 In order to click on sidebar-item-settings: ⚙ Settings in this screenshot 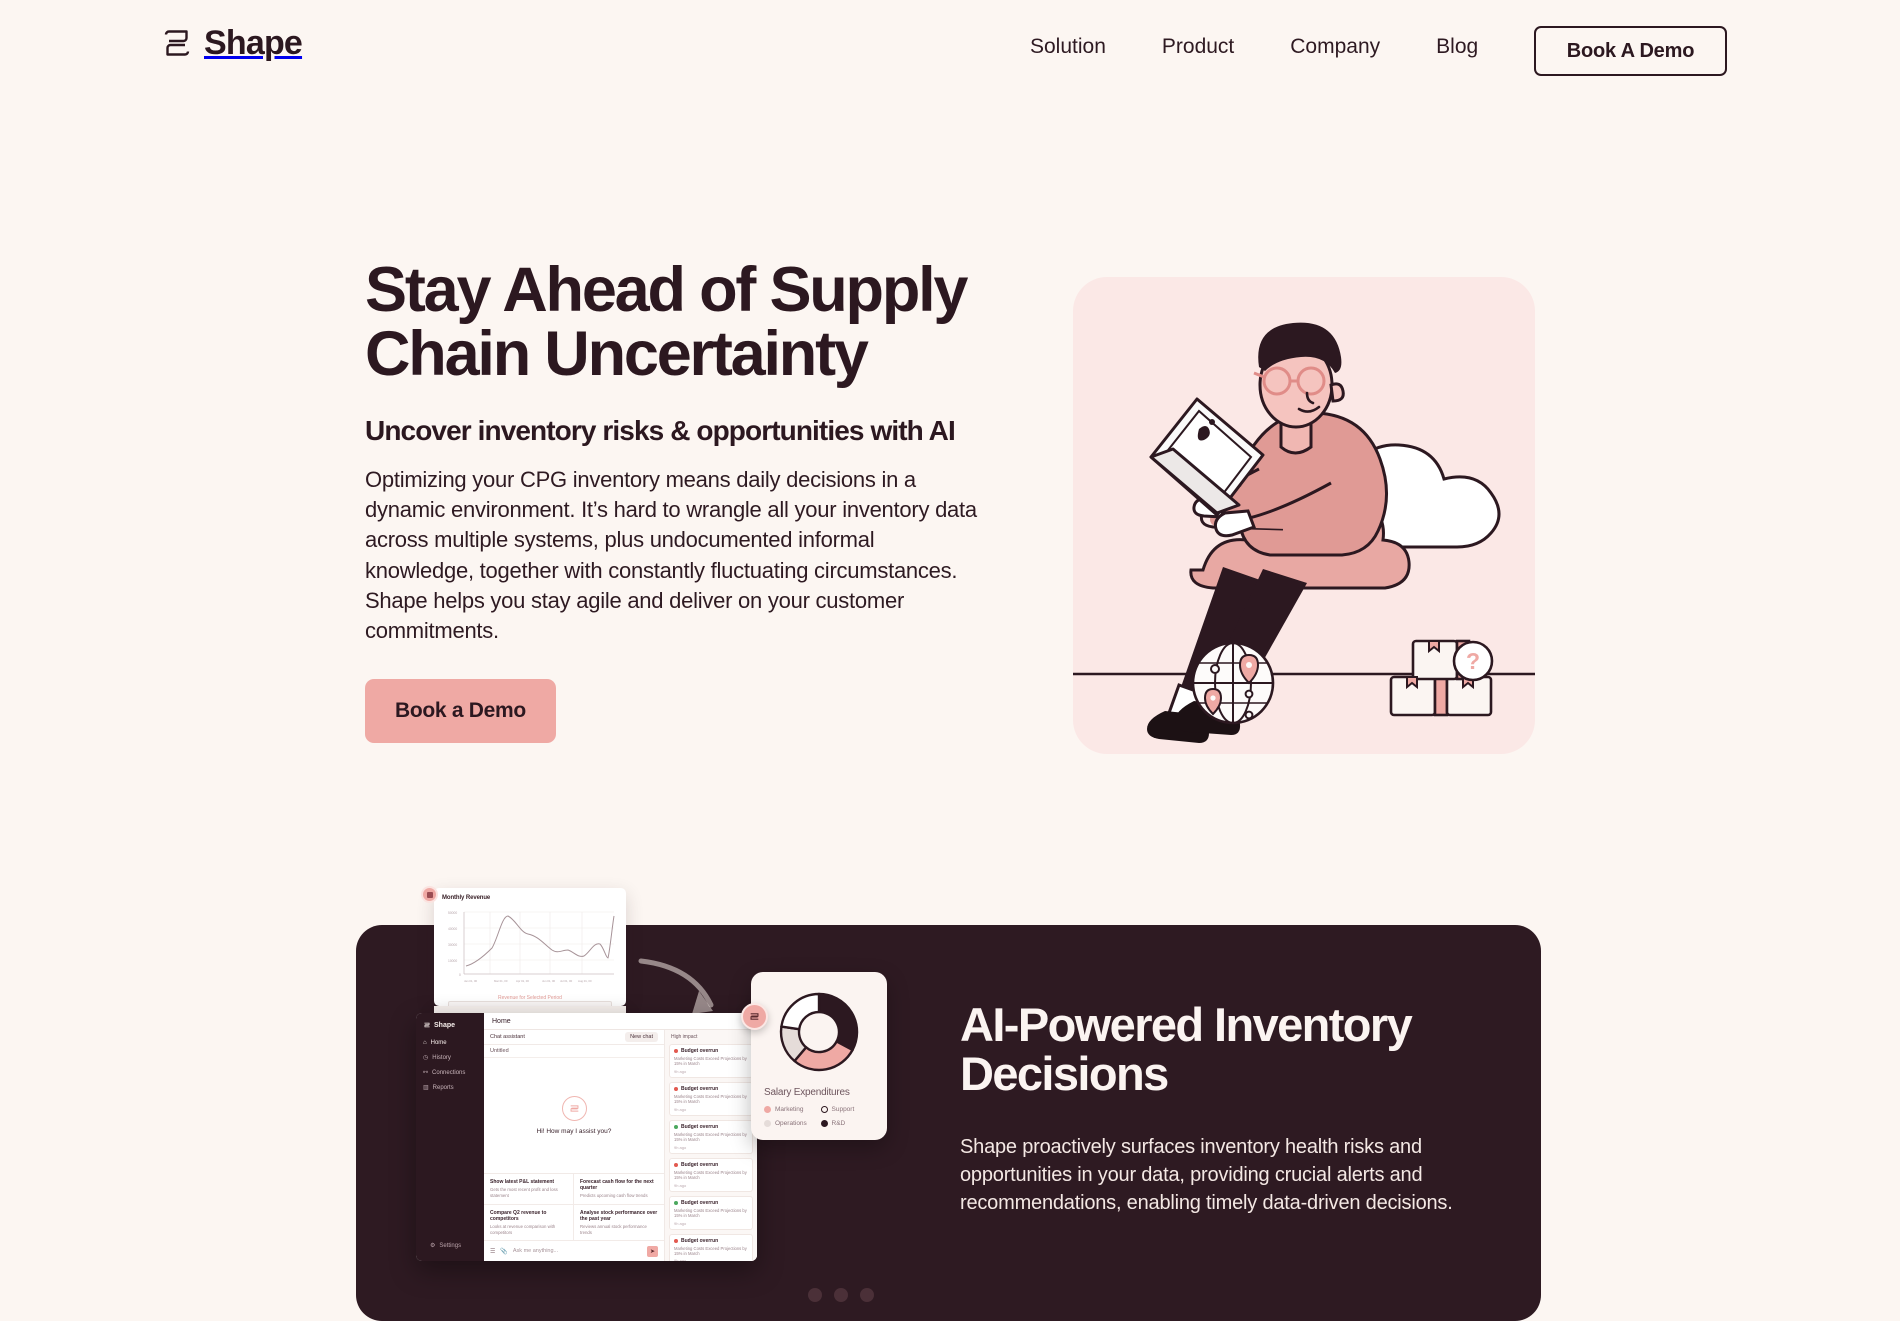, I will do `click(446, 1246)`.